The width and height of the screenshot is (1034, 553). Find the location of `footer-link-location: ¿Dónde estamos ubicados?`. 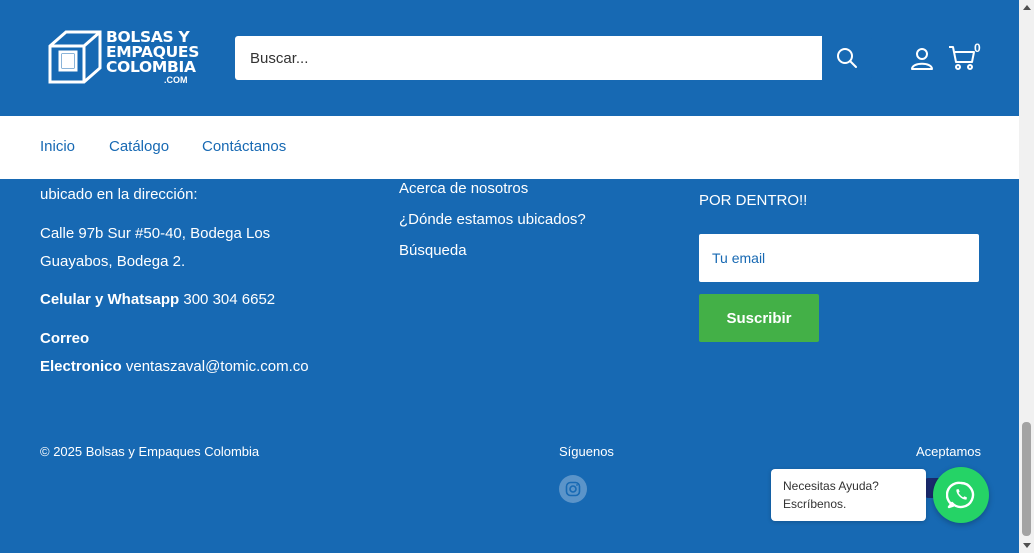

footer-link-location: ¿Dónde estamos ubicados? is located at coordinates (492, 219).